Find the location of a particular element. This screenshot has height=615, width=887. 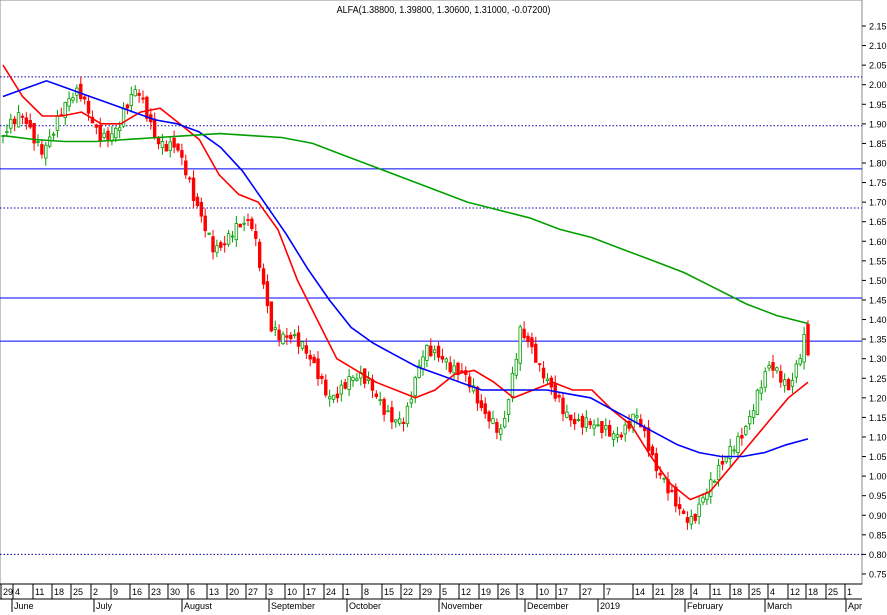

x-day-label: 3 is located at coordinates (270, 592).